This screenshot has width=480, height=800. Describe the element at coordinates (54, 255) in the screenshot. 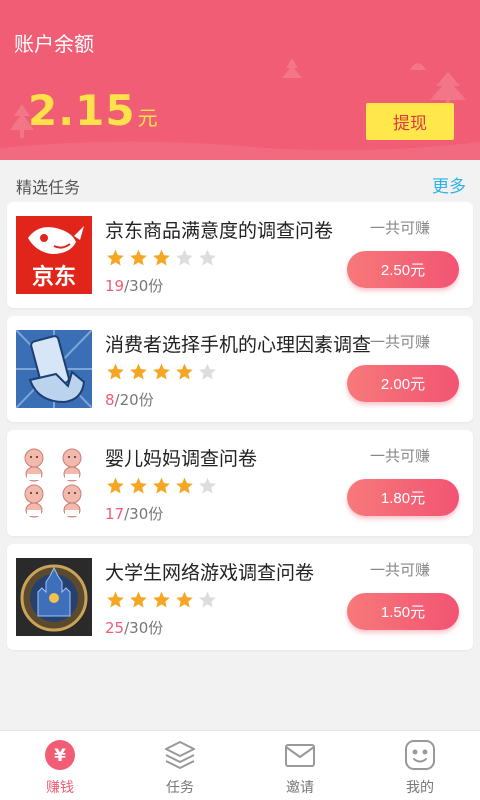

I see `jd-logo-icon: 京东` at that location.